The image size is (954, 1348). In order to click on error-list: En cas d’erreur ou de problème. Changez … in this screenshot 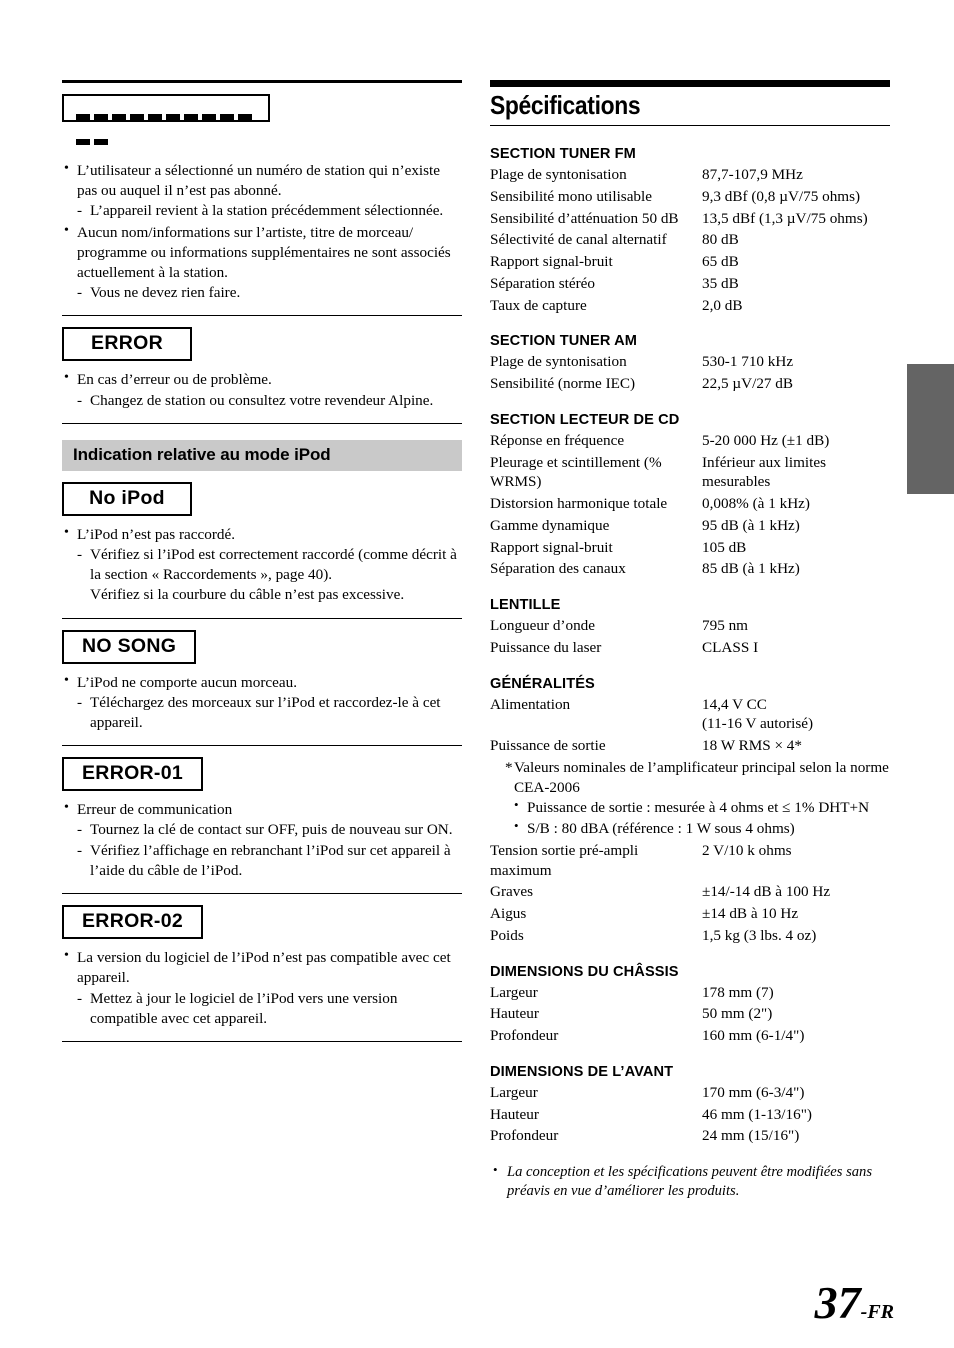, I will do `click(262, 390)`.